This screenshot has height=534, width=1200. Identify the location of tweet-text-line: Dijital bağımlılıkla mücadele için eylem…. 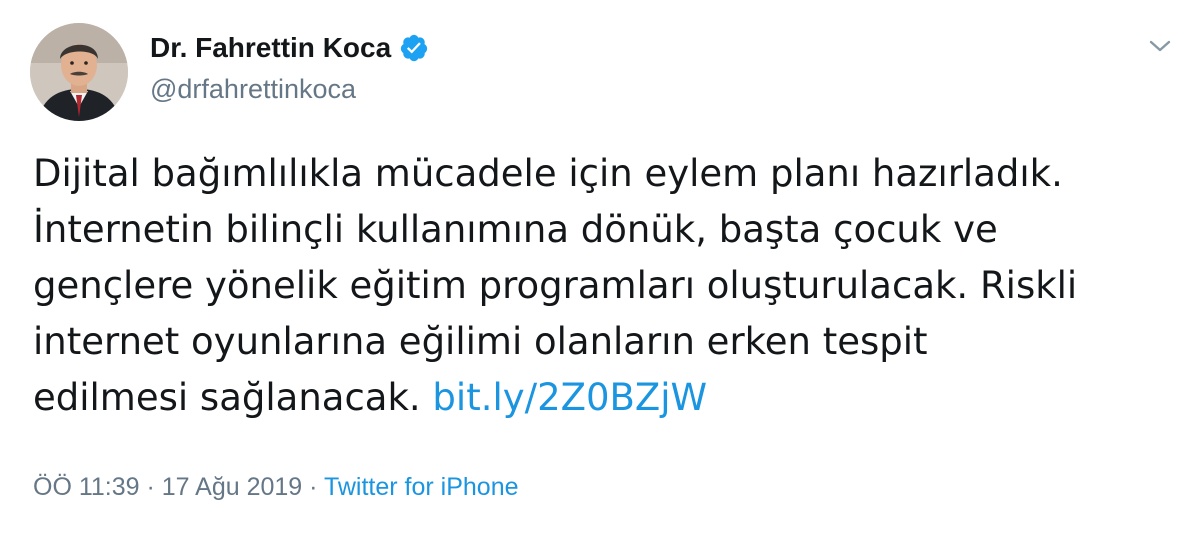
(548, 173).